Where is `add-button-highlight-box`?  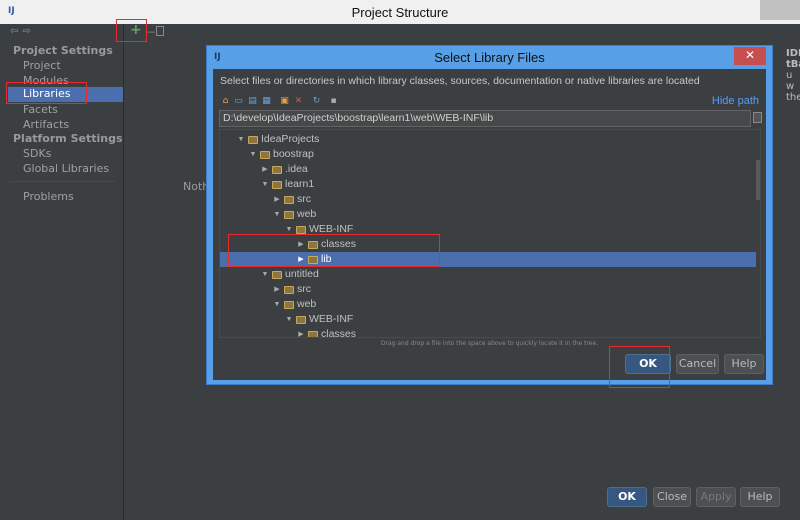
add-button-highlight-box is located at coordinates (131, 30).